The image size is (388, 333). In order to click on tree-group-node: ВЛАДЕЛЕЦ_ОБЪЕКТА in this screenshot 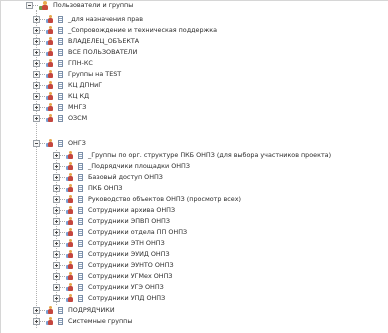, I will do `click(86, 41)`.